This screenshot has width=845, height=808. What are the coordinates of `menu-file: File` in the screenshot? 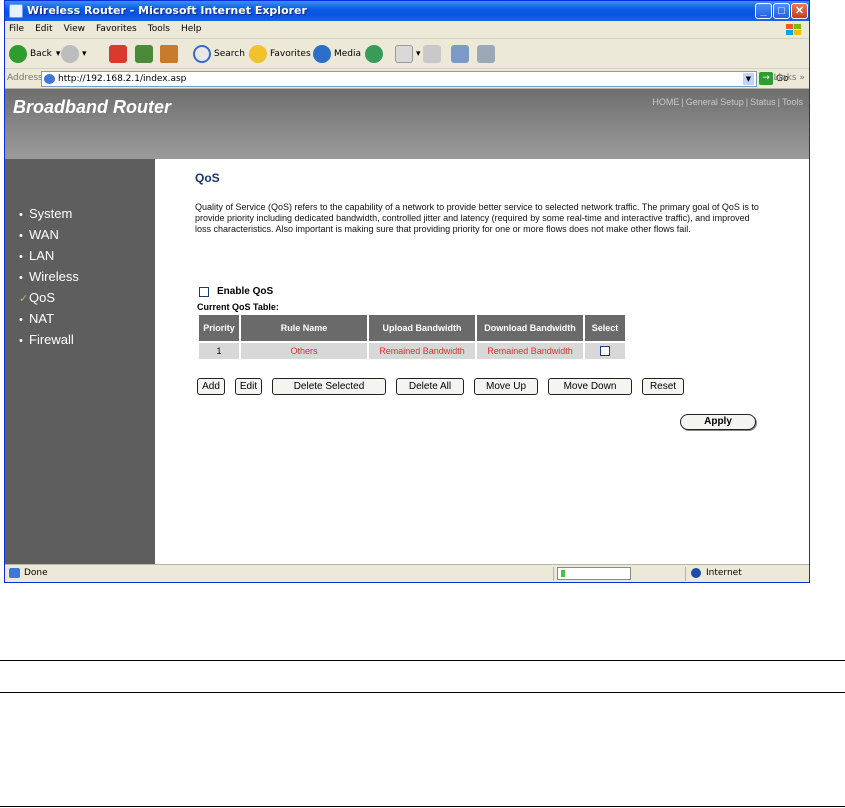 It's located at (16, 29).